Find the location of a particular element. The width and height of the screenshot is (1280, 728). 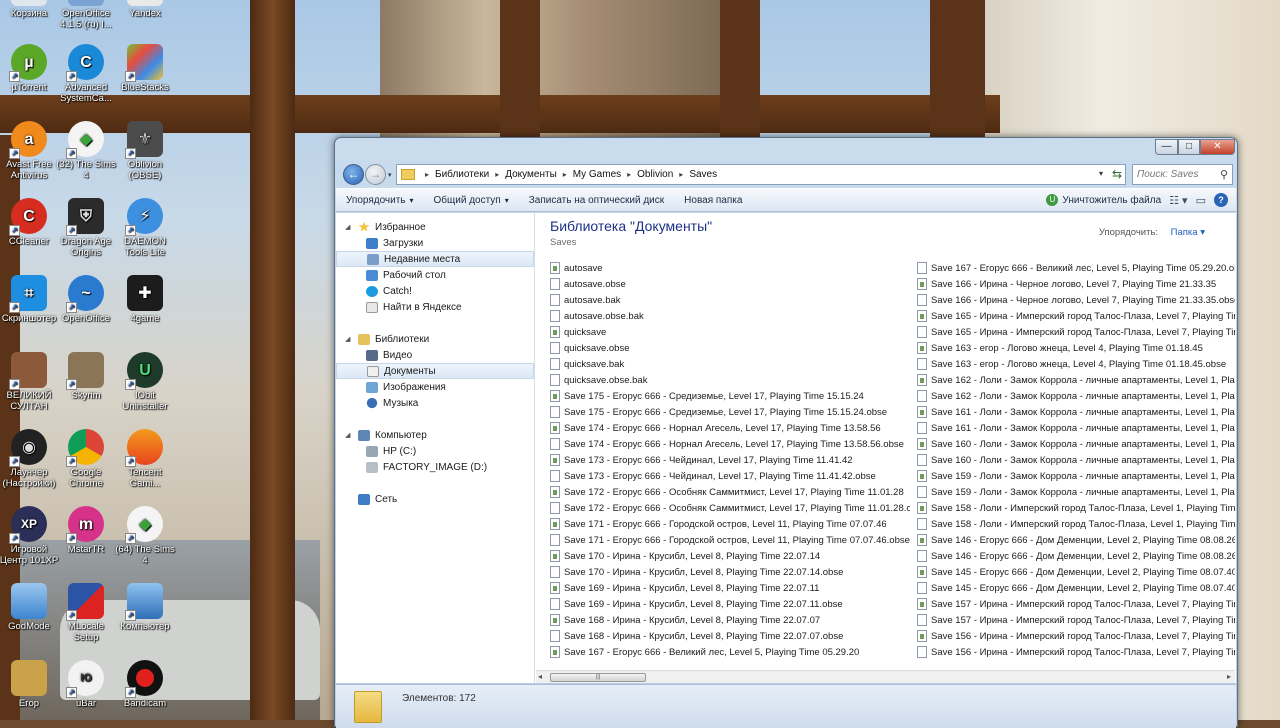

nav-desktop: Рабочий стол is located at coordinates (435, 275).